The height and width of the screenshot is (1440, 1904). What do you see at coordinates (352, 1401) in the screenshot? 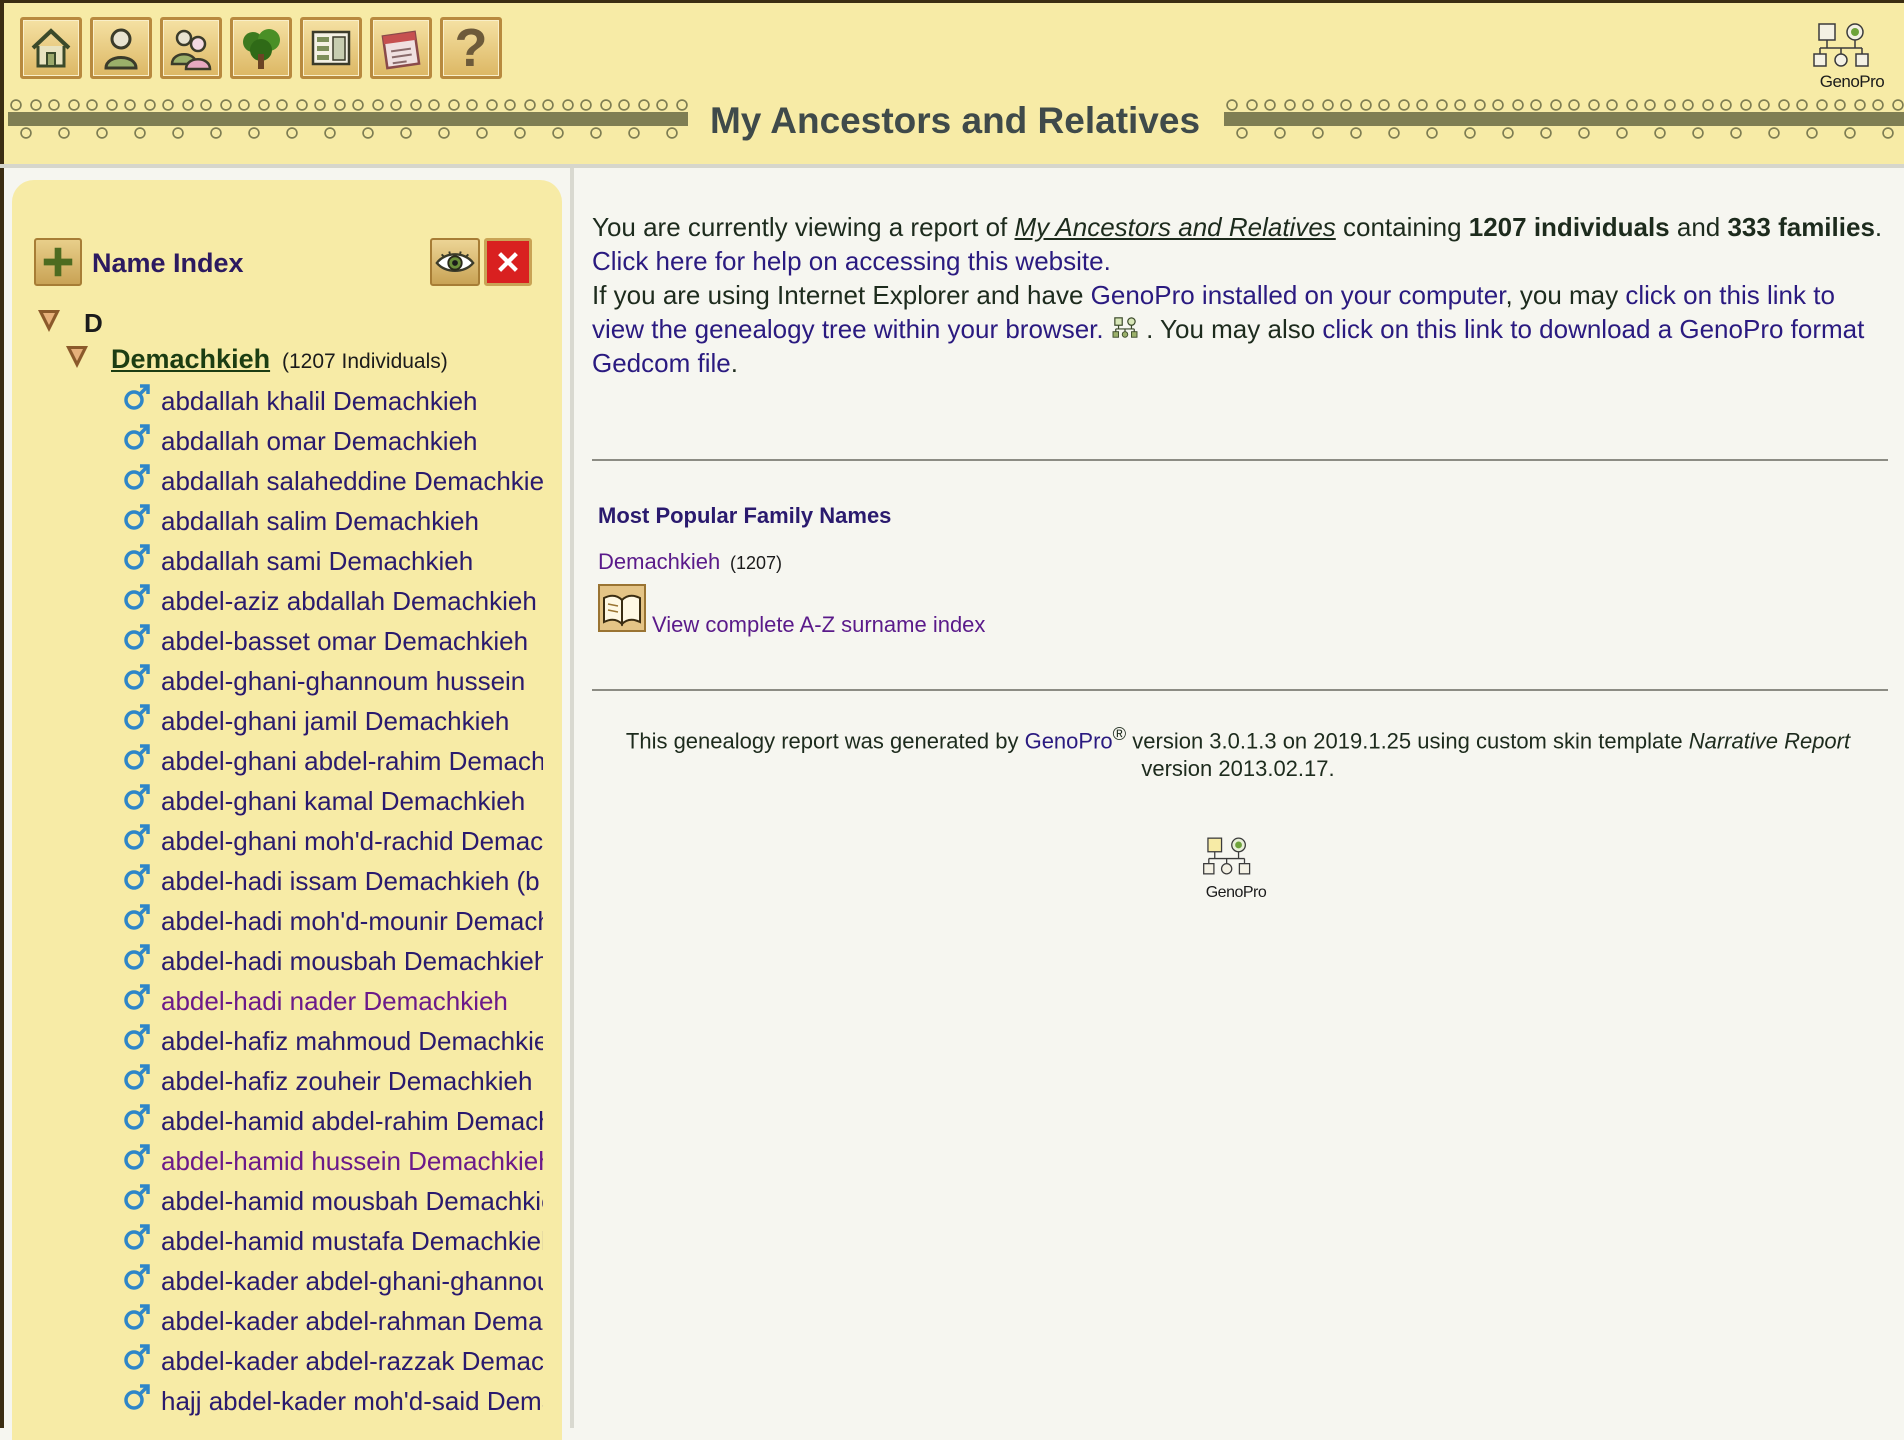
I see `person-name-link: hajj abdel-kader moh'd-said Demachkieh` at bounding box center [352, 1401].